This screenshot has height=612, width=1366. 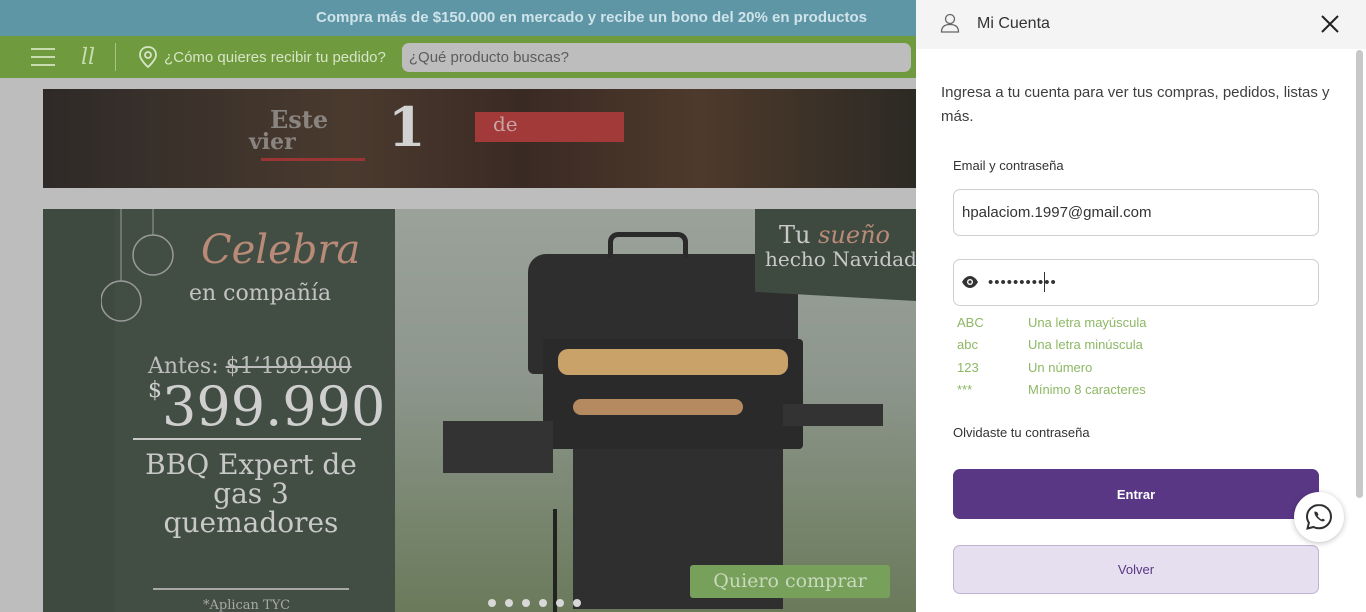 I want to click on password-rule-text: Una letra mayúscula, so click(x=1087, y=322).